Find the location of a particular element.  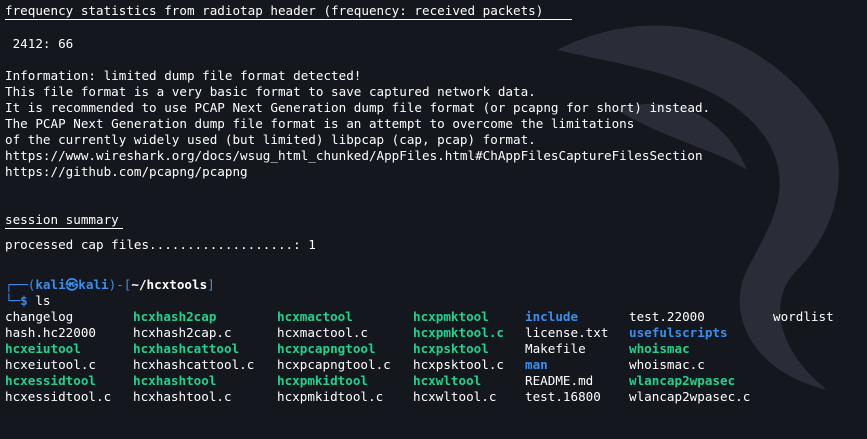

ls-entry: hcxeiutool.c is located at coordinates (50, 364).